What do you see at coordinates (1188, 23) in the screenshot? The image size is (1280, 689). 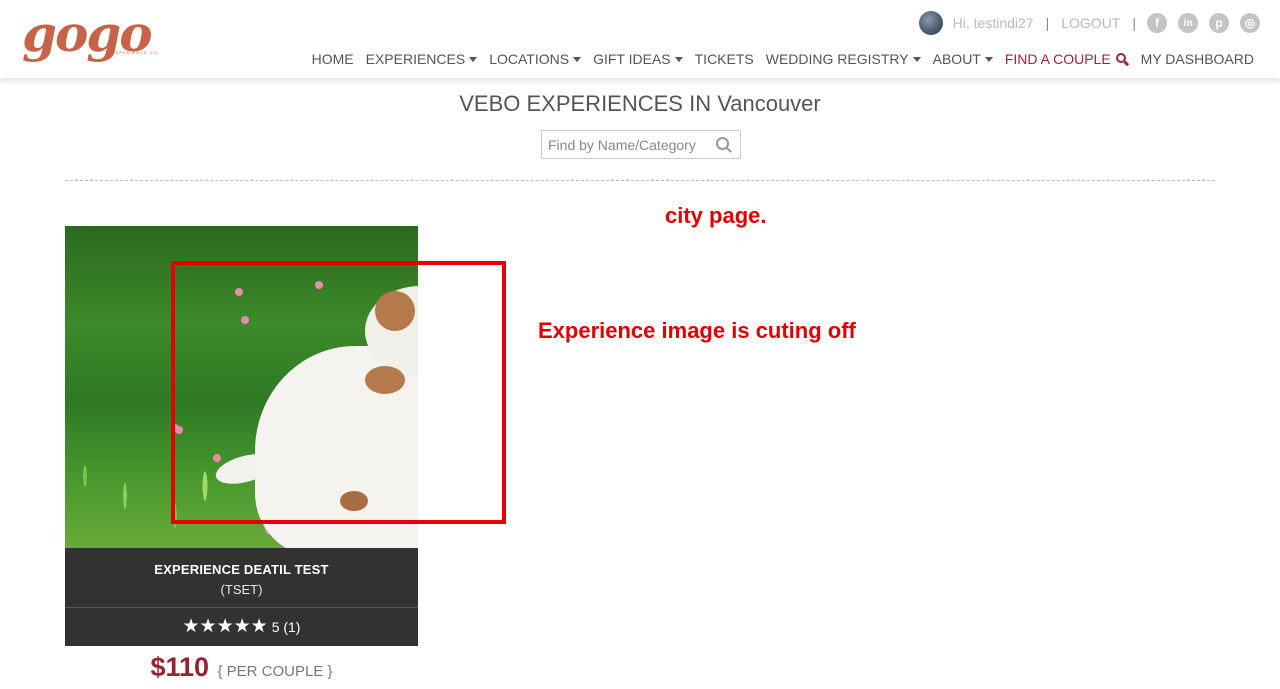 I see `linkedin-icon: in` at bounding box center [1188, 23].